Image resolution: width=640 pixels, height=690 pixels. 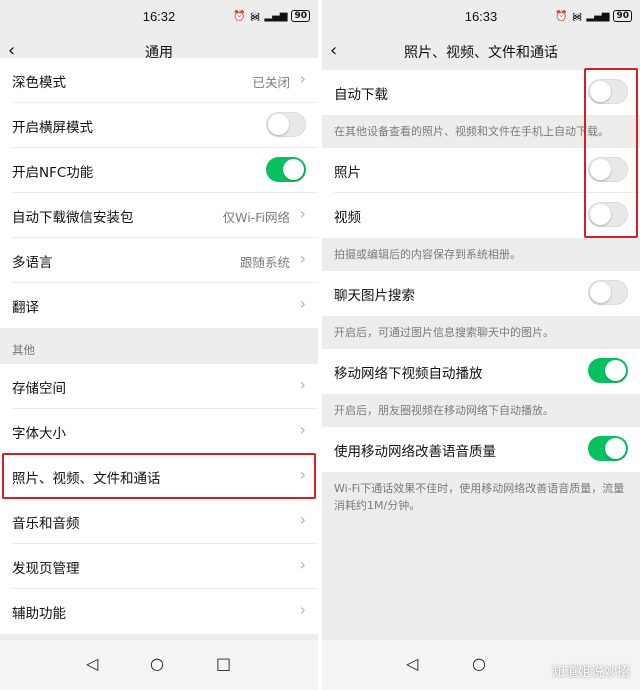 What do you see at coordinates (39, 389) in the screenshot?
I see `row-label: 存储空间` at bounding box center [39, 389].